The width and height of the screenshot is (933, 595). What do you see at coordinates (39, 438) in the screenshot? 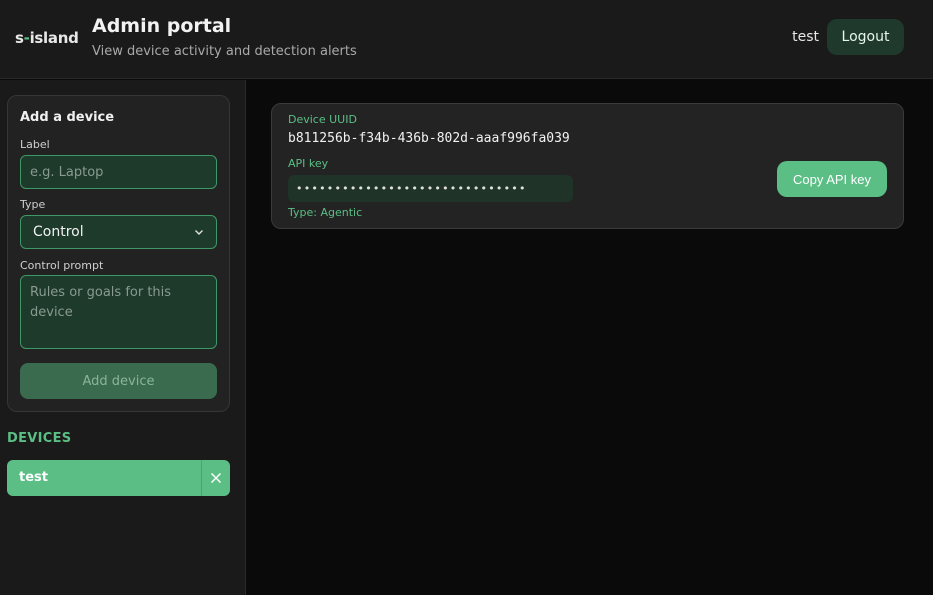
I see `devices-heading: DEVICES` at bounding box center [39, 438].